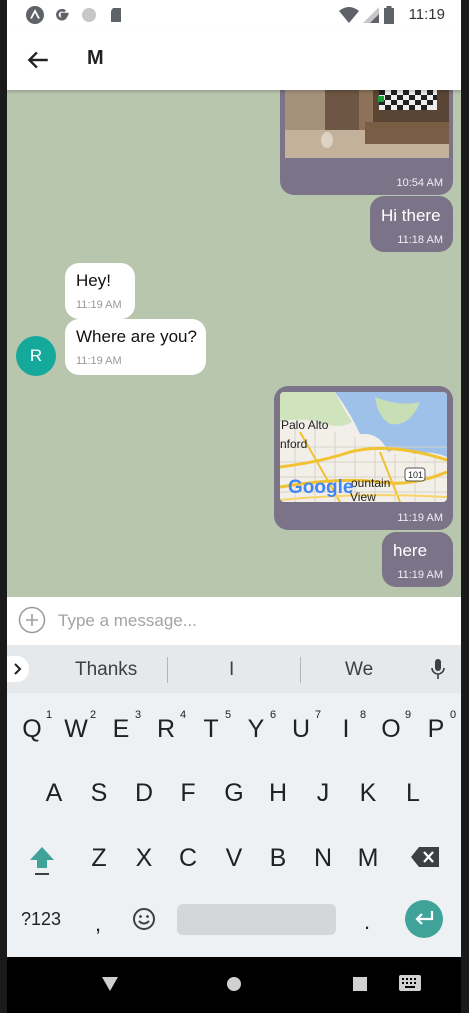 The height and width of the screenshot is (1013, 469). What do you see at coordinates (410, 550) in the screenshot?
I see `message-text: here` at bounding box center [410, 550].